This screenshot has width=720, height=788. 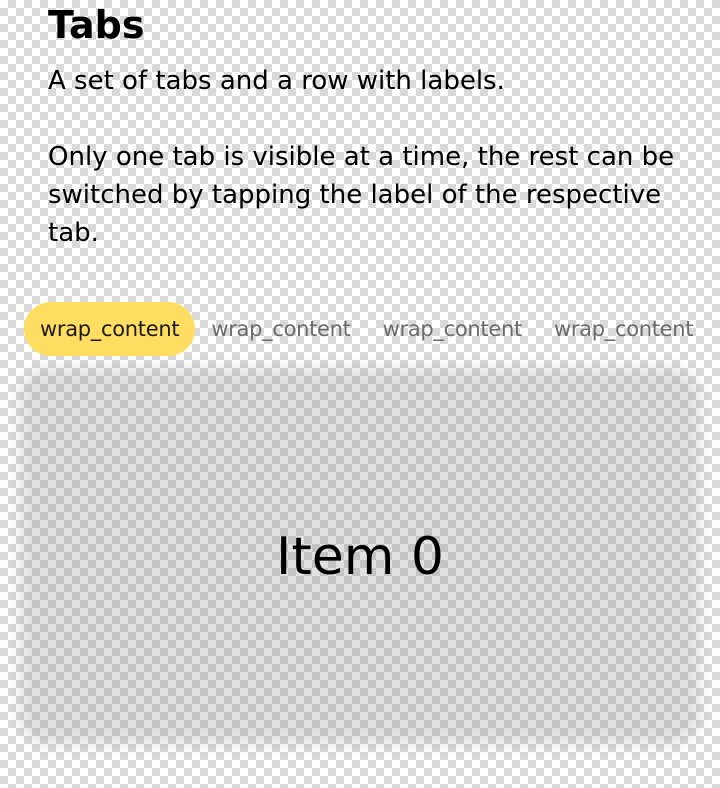 What do you see at coordinates (452, 329) in the screenshot?
I see `tab-2: wrap_content` at bounding box center [452, 329].